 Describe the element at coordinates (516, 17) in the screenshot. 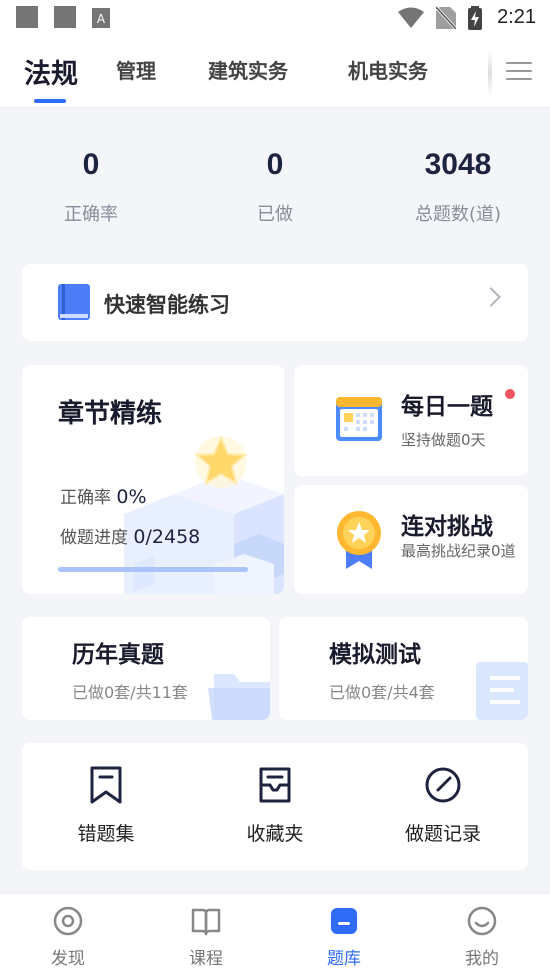

I see `clock: 2:21` at that location.